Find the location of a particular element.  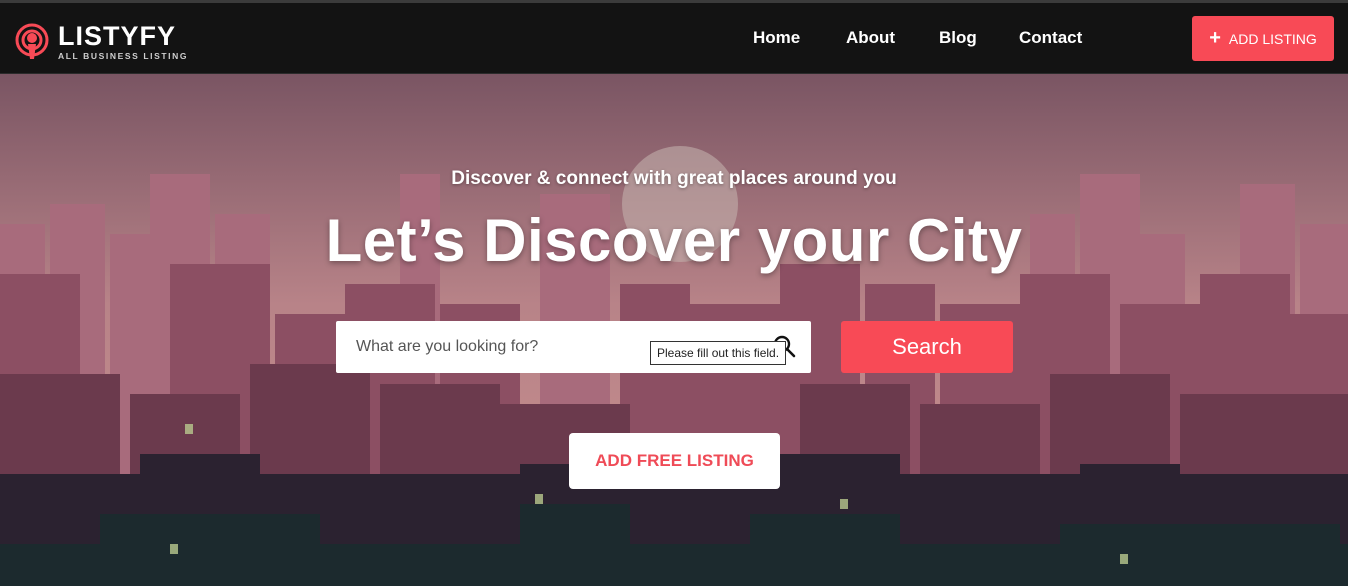

nav-link-about: About is located at coordinates (870, 38).